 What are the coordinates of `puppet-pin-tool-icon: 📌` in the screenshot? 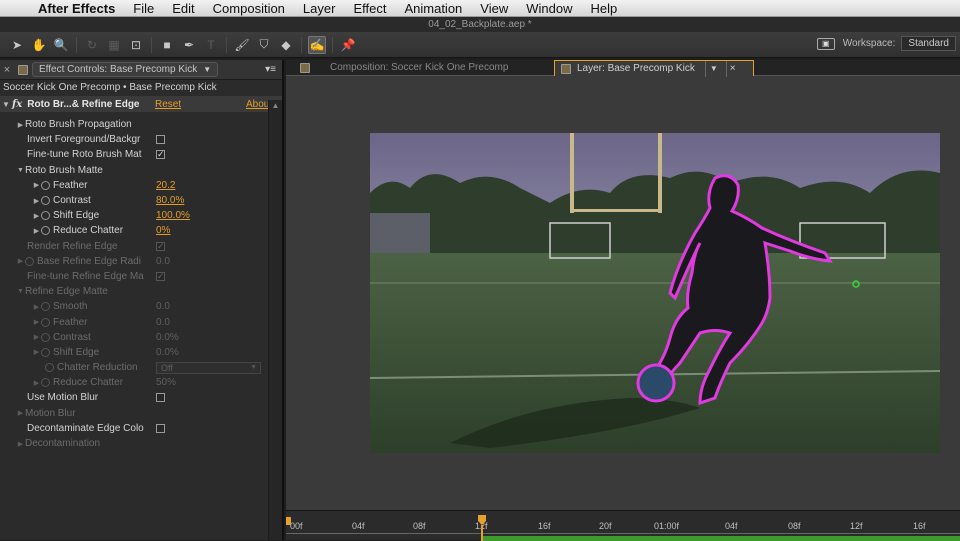 It's located at (348, 45).